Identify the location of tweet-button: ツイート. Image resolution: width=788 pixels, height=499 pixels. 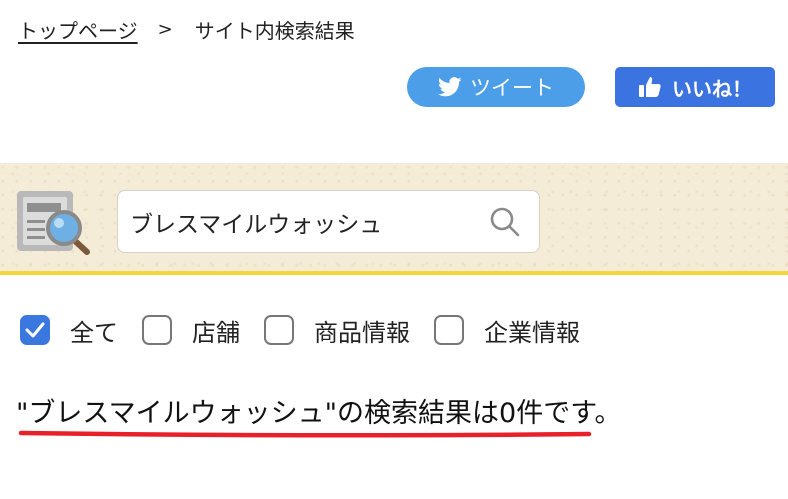
(496, 87).